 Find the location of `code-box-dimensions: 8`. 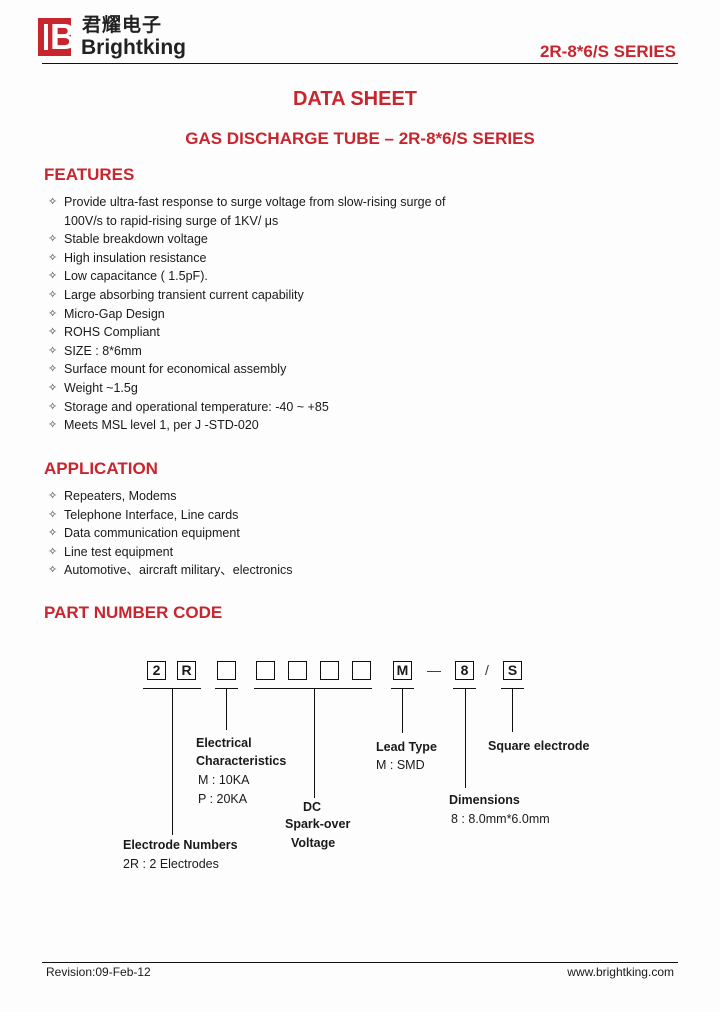

code-box-dimensions: 8 is located at coordinates (464, 670).